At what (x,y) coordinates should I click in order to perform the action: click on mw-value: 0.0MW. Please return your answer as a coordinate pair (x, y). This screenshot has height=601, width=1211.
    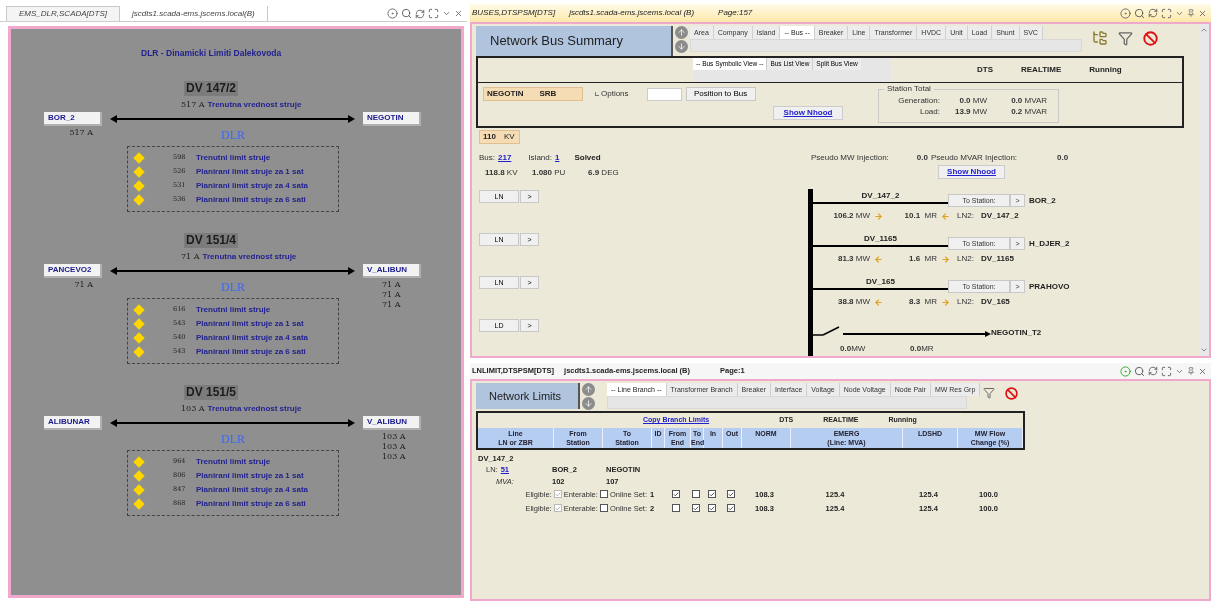
    Looking at the image, I should click on (853, 349).